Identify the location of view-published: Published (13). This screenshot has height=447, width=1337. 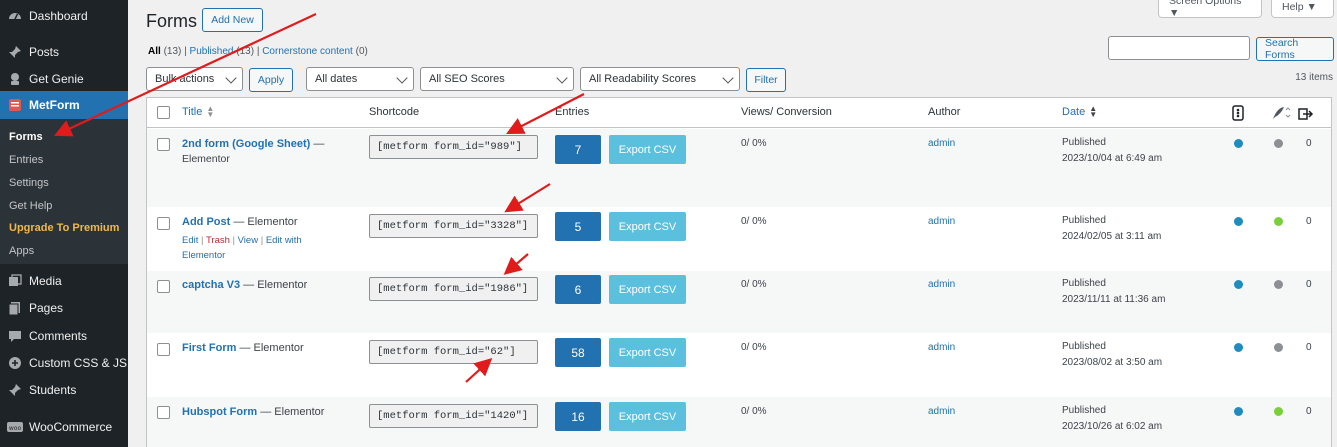
(222, 51).